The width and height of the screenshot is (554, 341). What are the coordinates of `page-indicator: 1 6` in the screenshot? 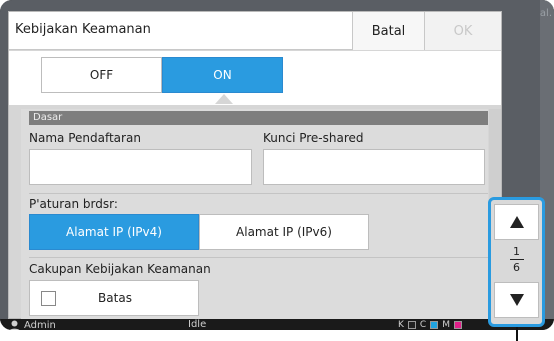 It's located at (516, 259).